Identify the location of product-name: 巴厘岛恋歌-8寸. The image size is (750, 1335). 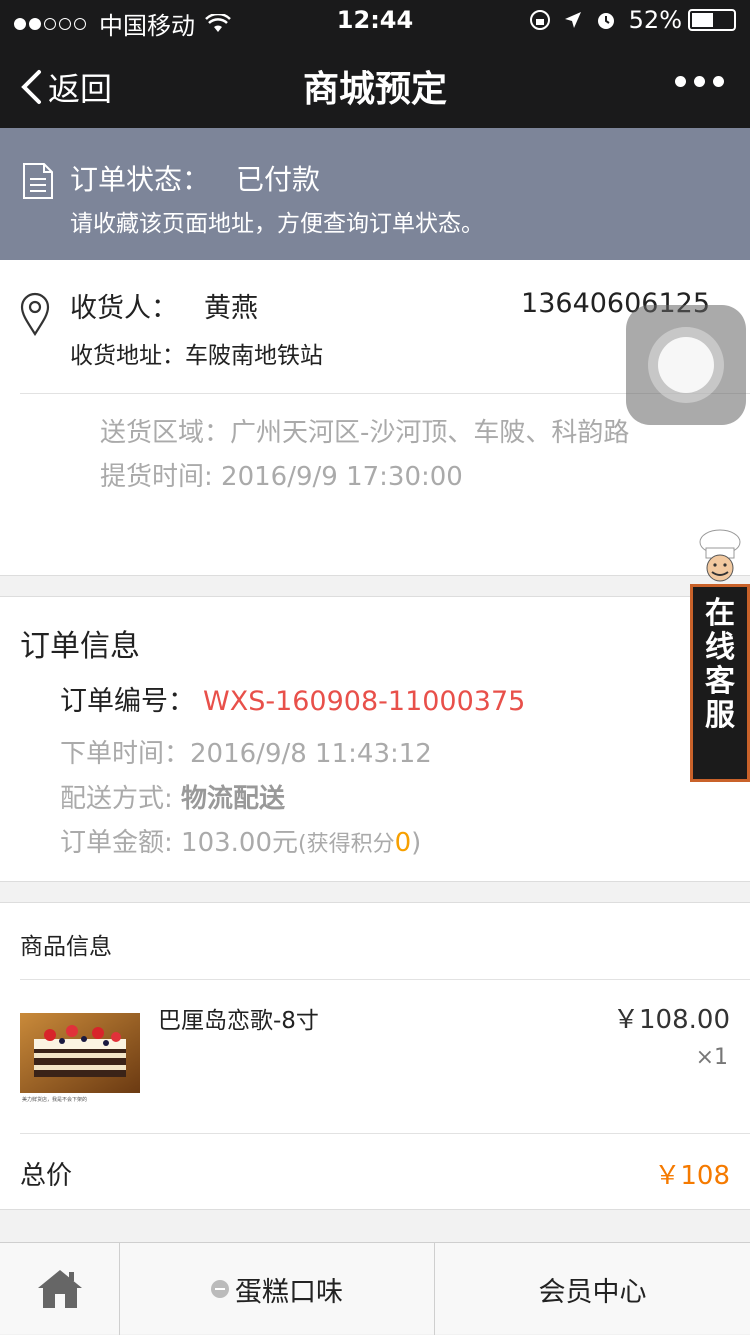
(238, 1021).